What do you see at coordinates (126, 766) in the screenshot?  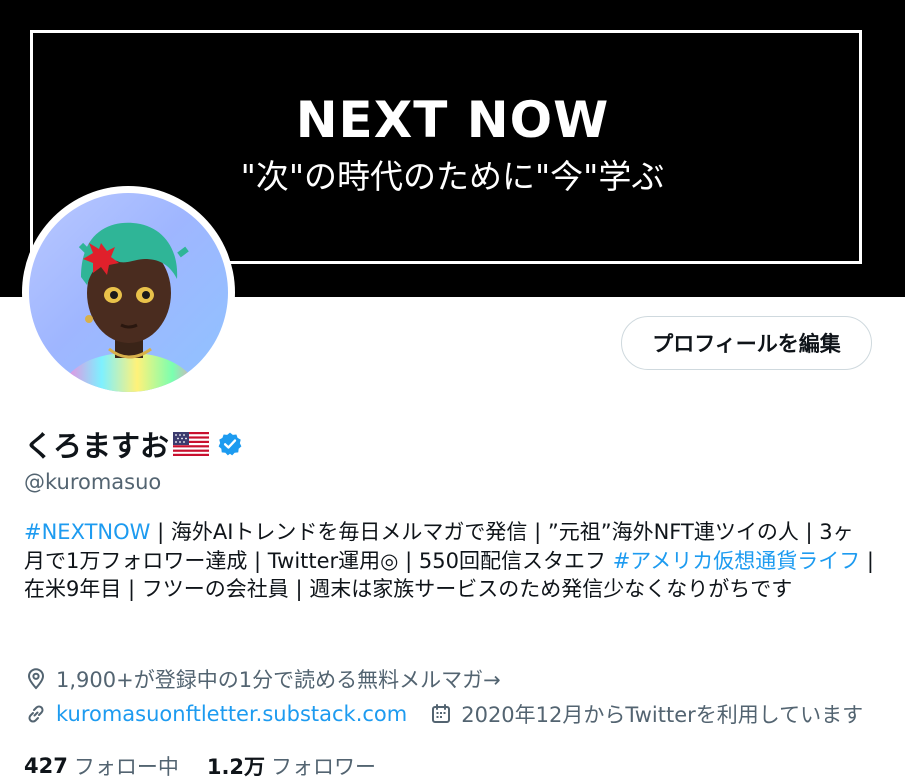 I see `following-label: フォロー中` at bounding box center [126, 766].